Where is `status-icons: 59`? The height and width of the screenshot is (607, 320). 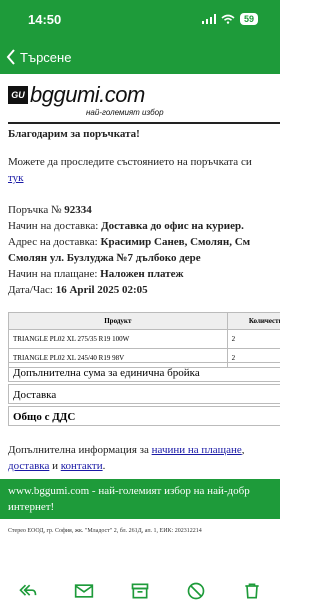
status-icons: 59 is located at coordinates (229, 19).